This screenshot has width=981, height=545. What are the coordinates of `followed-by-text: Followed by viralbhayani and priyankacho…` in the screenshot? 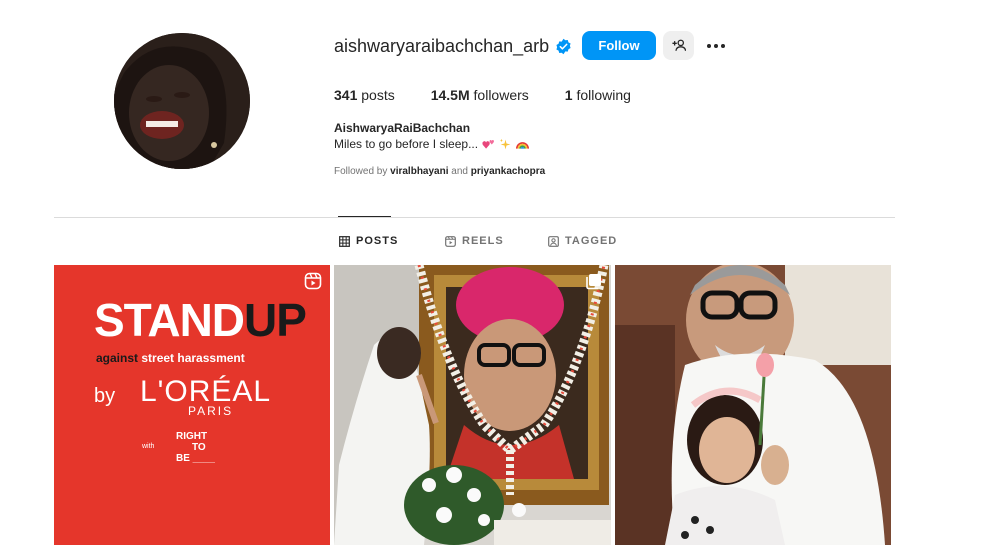 It's located at (439, 171).